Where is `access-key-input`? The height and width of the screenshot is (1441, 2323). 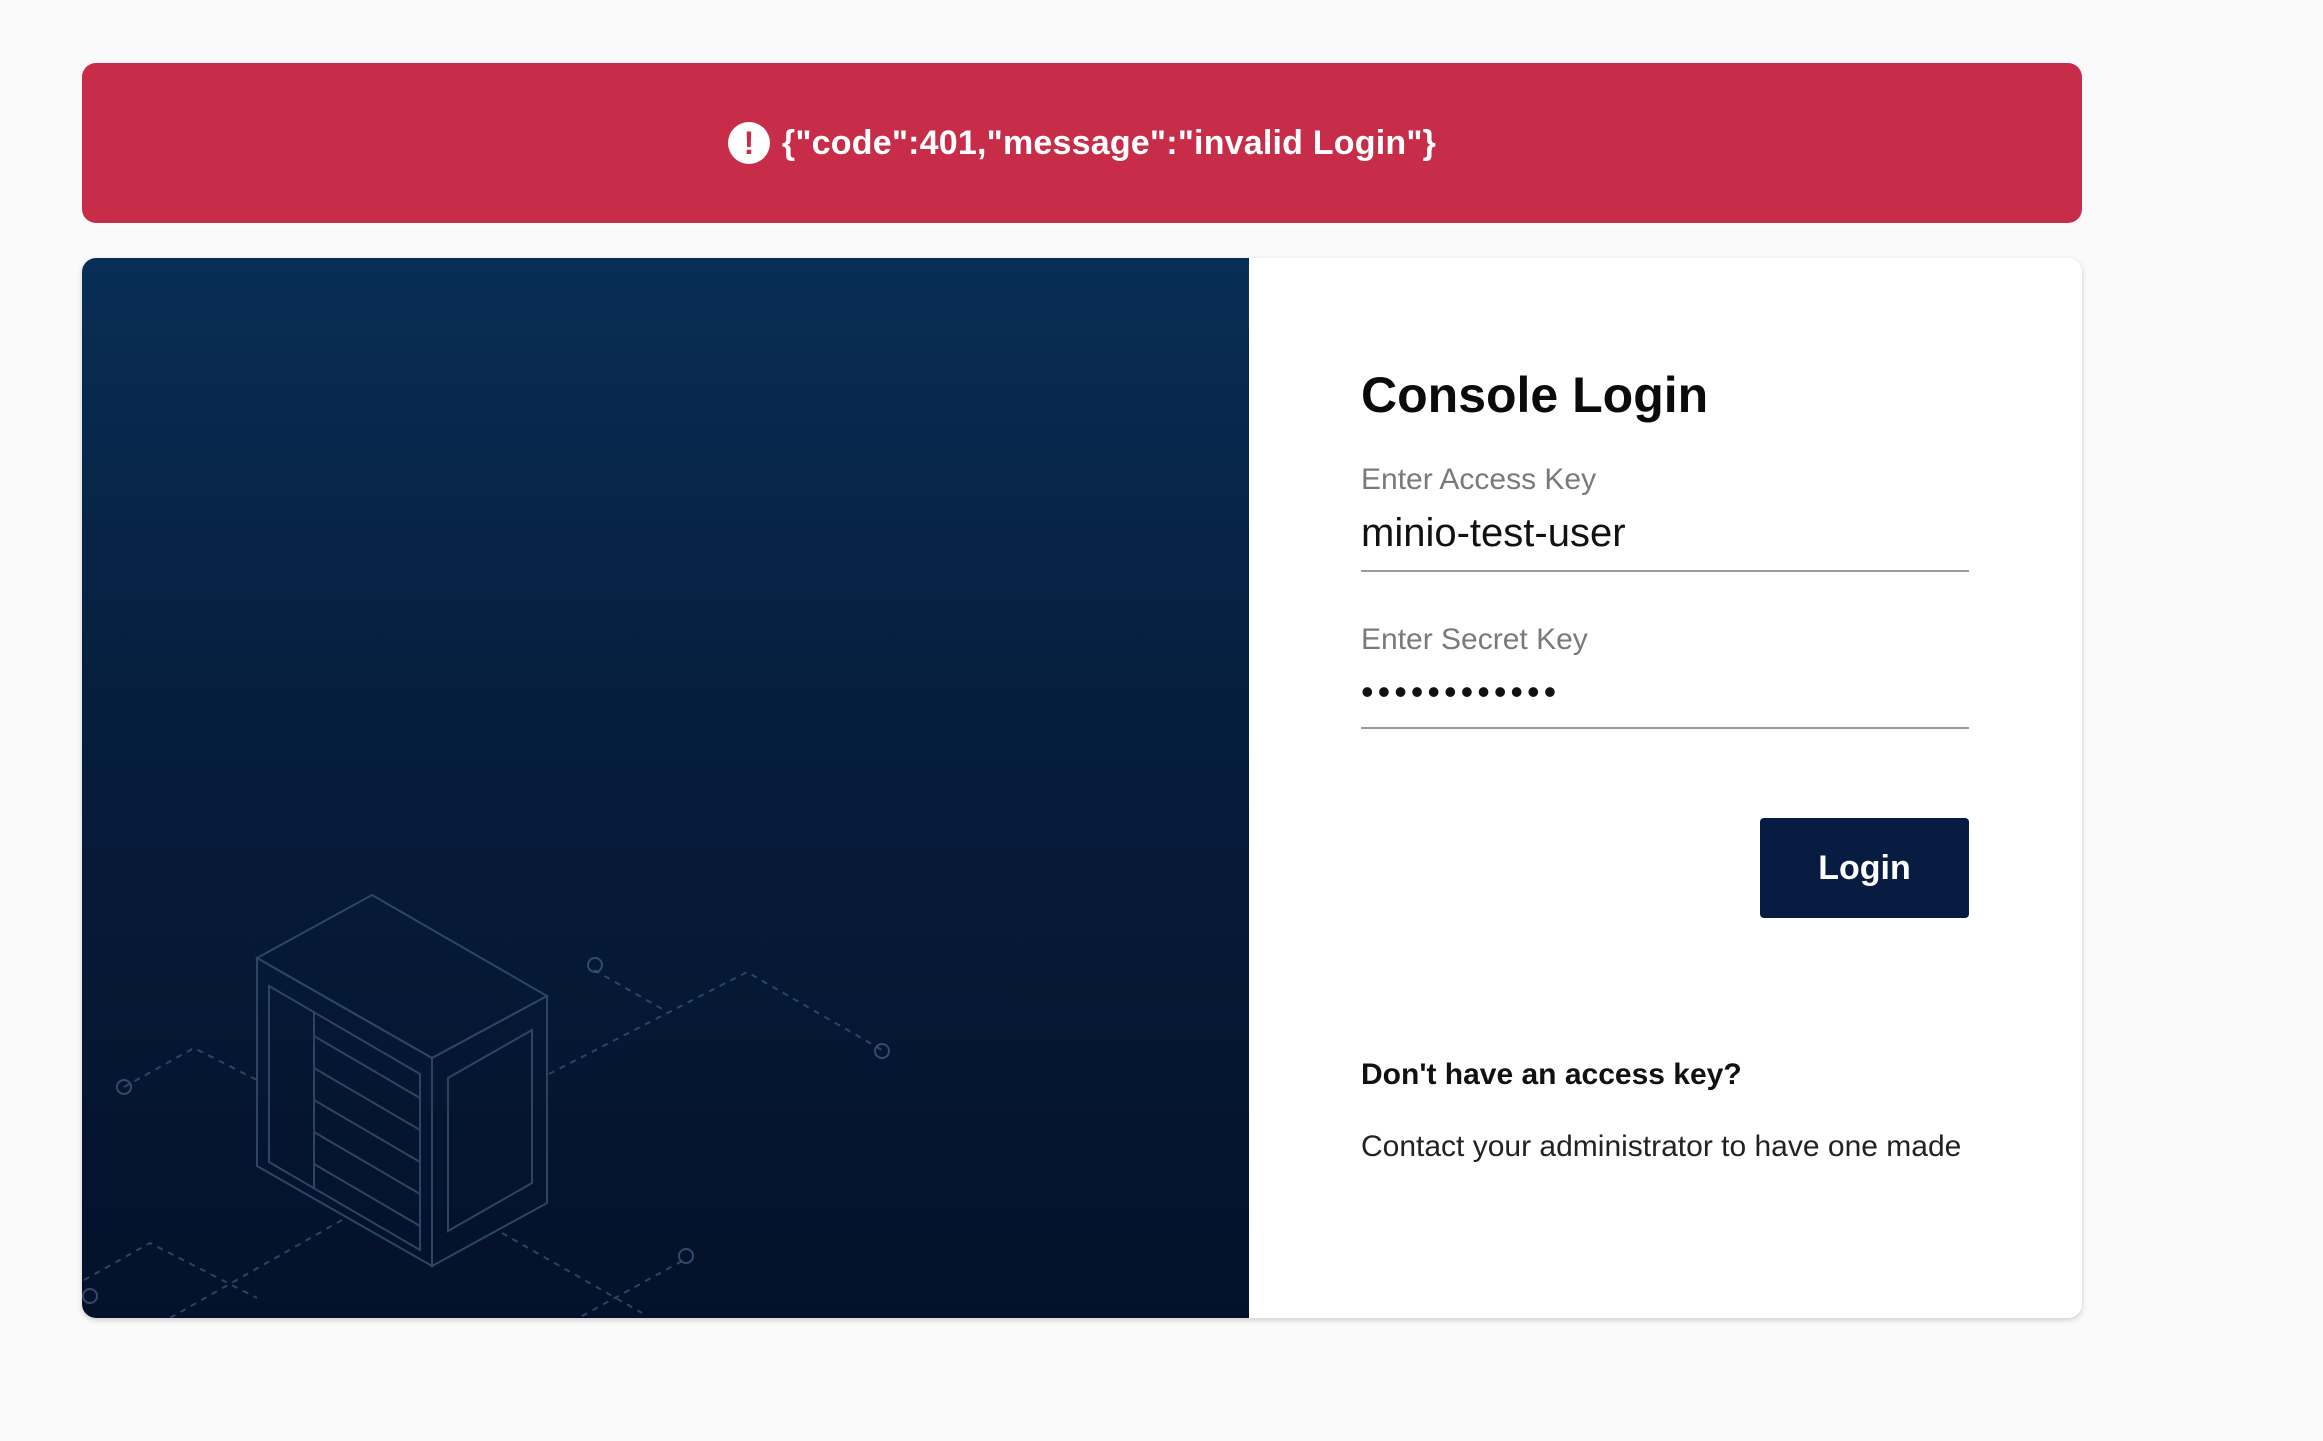 access-key-input is located at coordinates (1665, 536).